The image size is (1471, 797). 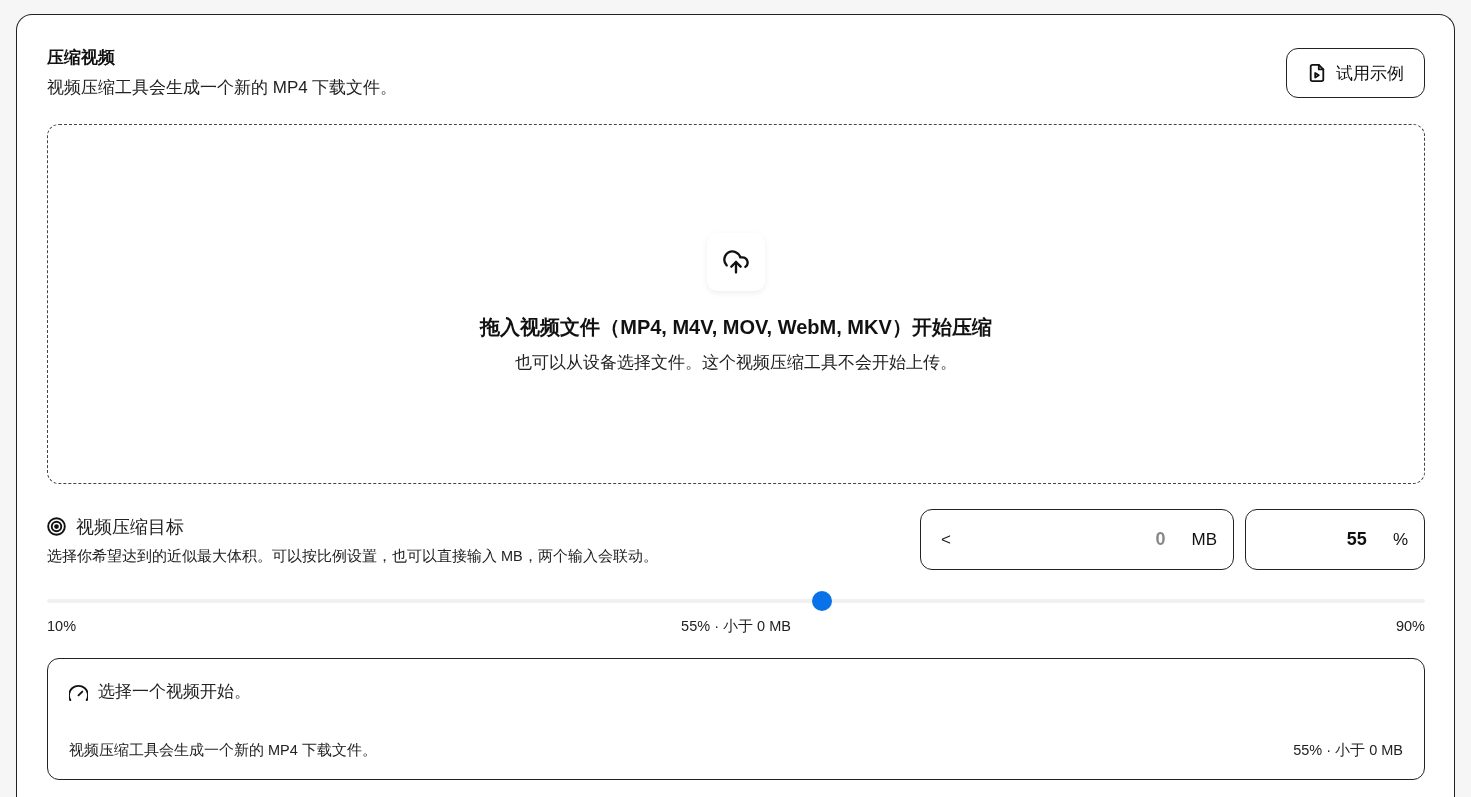 I want to click on target-icon, so click(x=56, y=526).